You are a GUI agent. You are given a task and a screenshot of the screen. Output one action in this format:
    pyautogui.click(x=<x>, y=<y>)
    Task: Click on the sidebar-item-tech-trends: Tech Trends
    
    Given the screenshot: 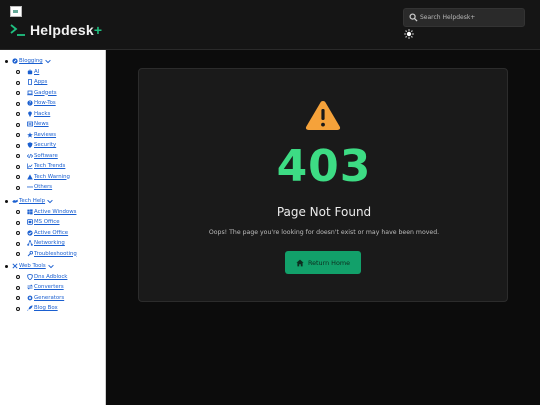 What is the action you would take?
    pyautogui.click(x=52, y=166)
    